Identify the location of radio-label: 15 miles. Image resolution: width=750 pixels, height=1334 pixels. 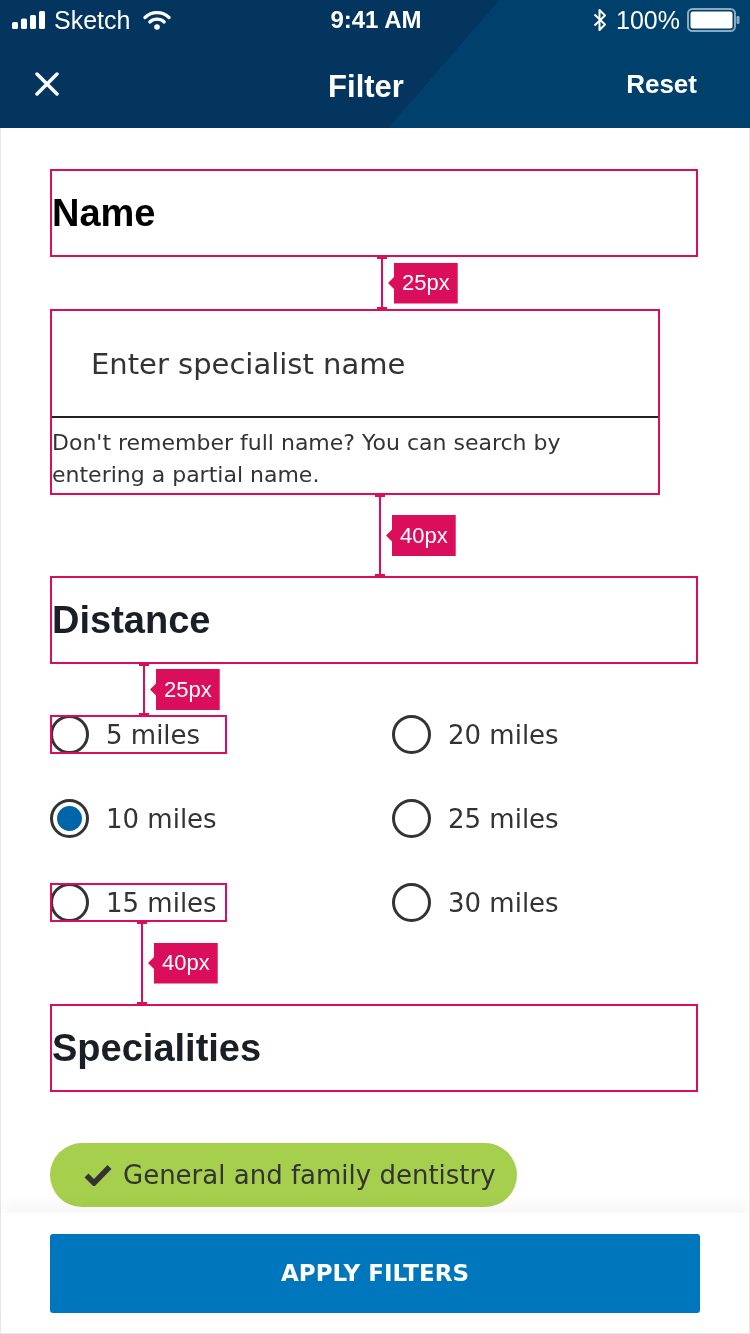
(161, 902).